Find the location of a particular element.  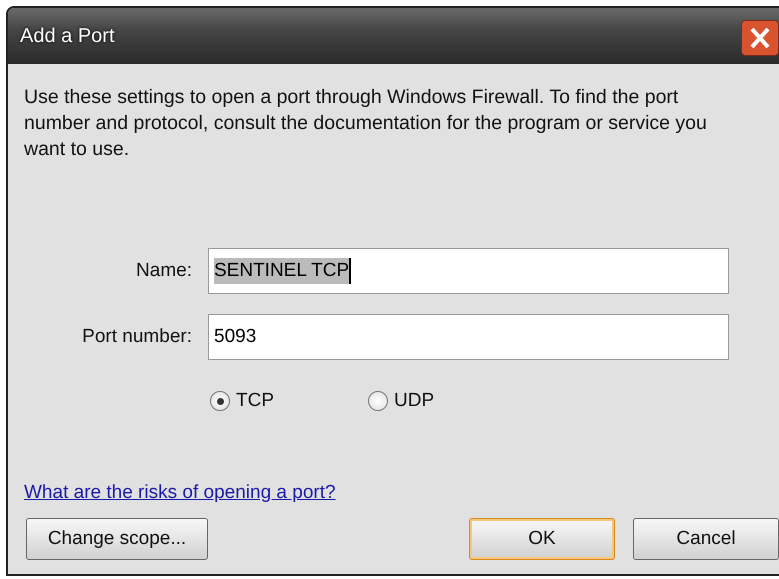

input-field: 5093 is located at coordinates (468, 337).